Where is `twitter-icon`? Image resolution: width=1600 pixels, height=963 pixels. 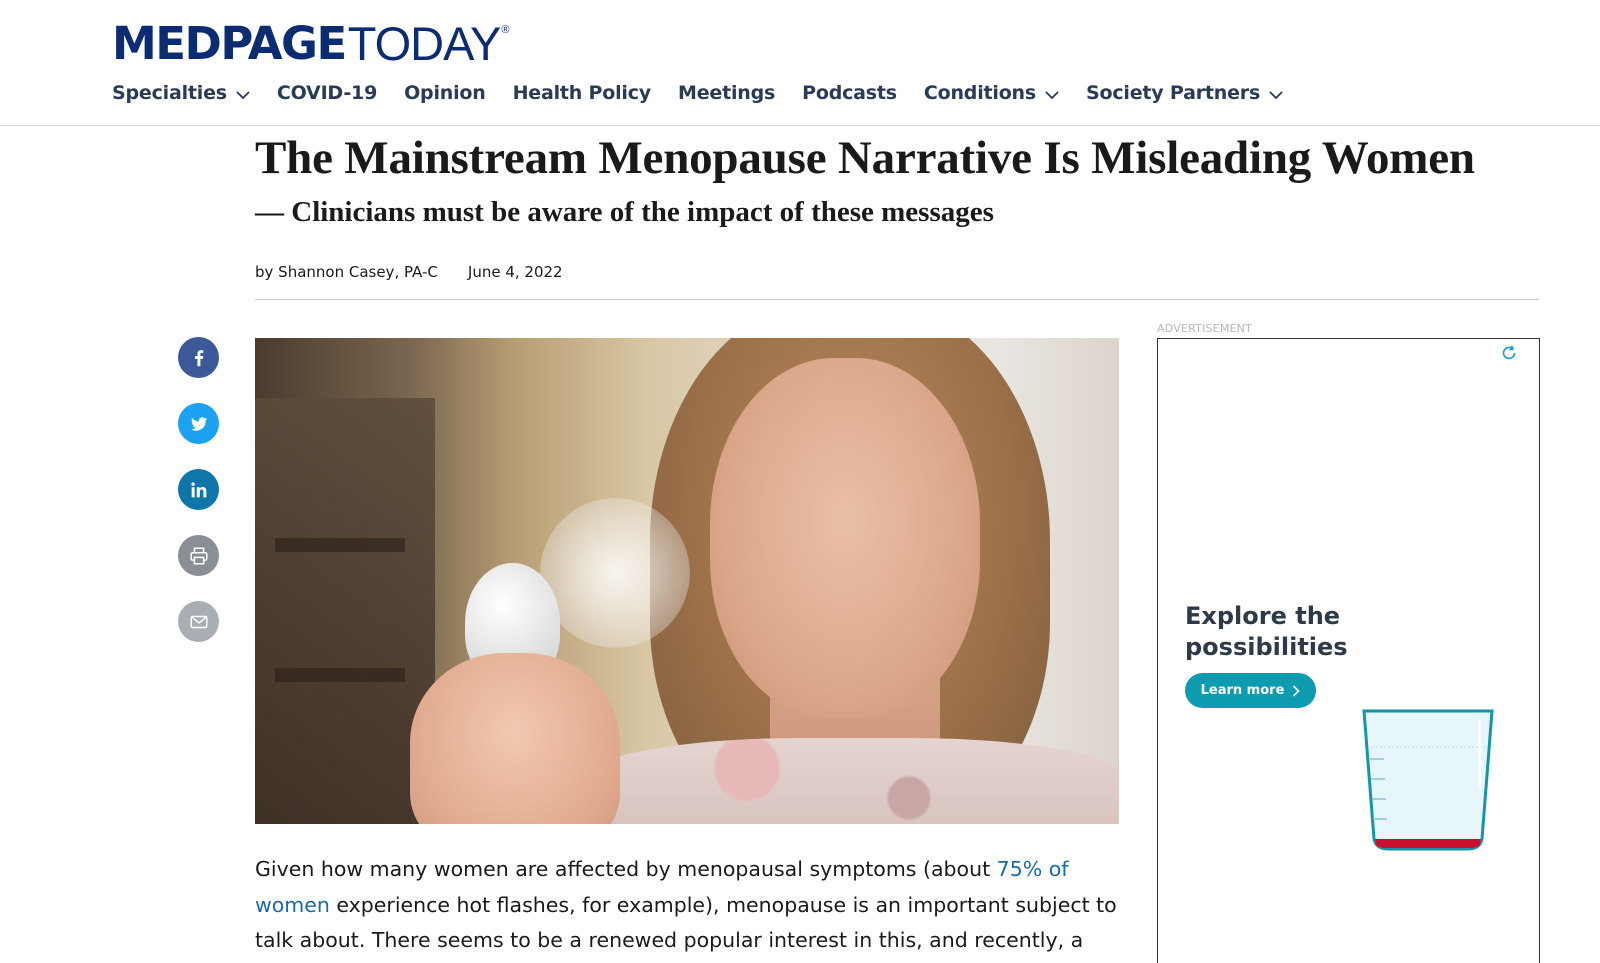 twitter-icon is located at coordinates (198, 423).